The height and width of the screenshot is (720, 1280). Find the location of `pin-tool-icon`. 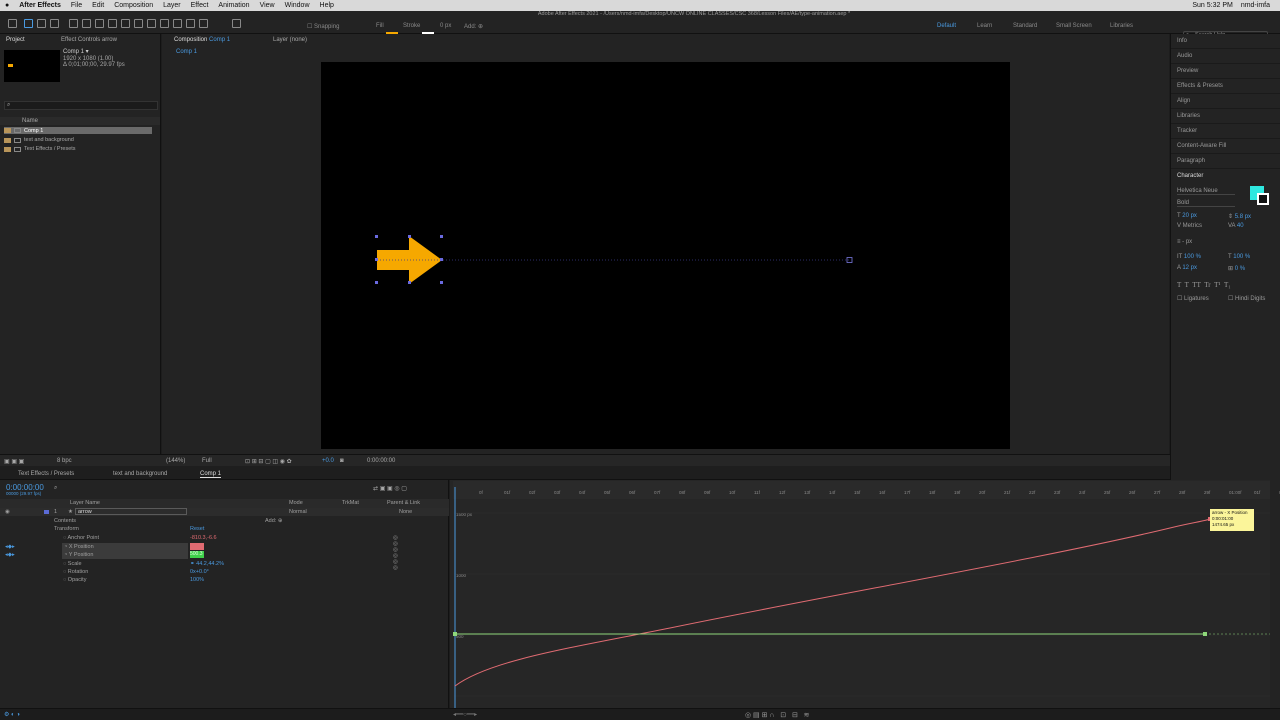

pin-tool-icon is located at coordinates (236, 23).